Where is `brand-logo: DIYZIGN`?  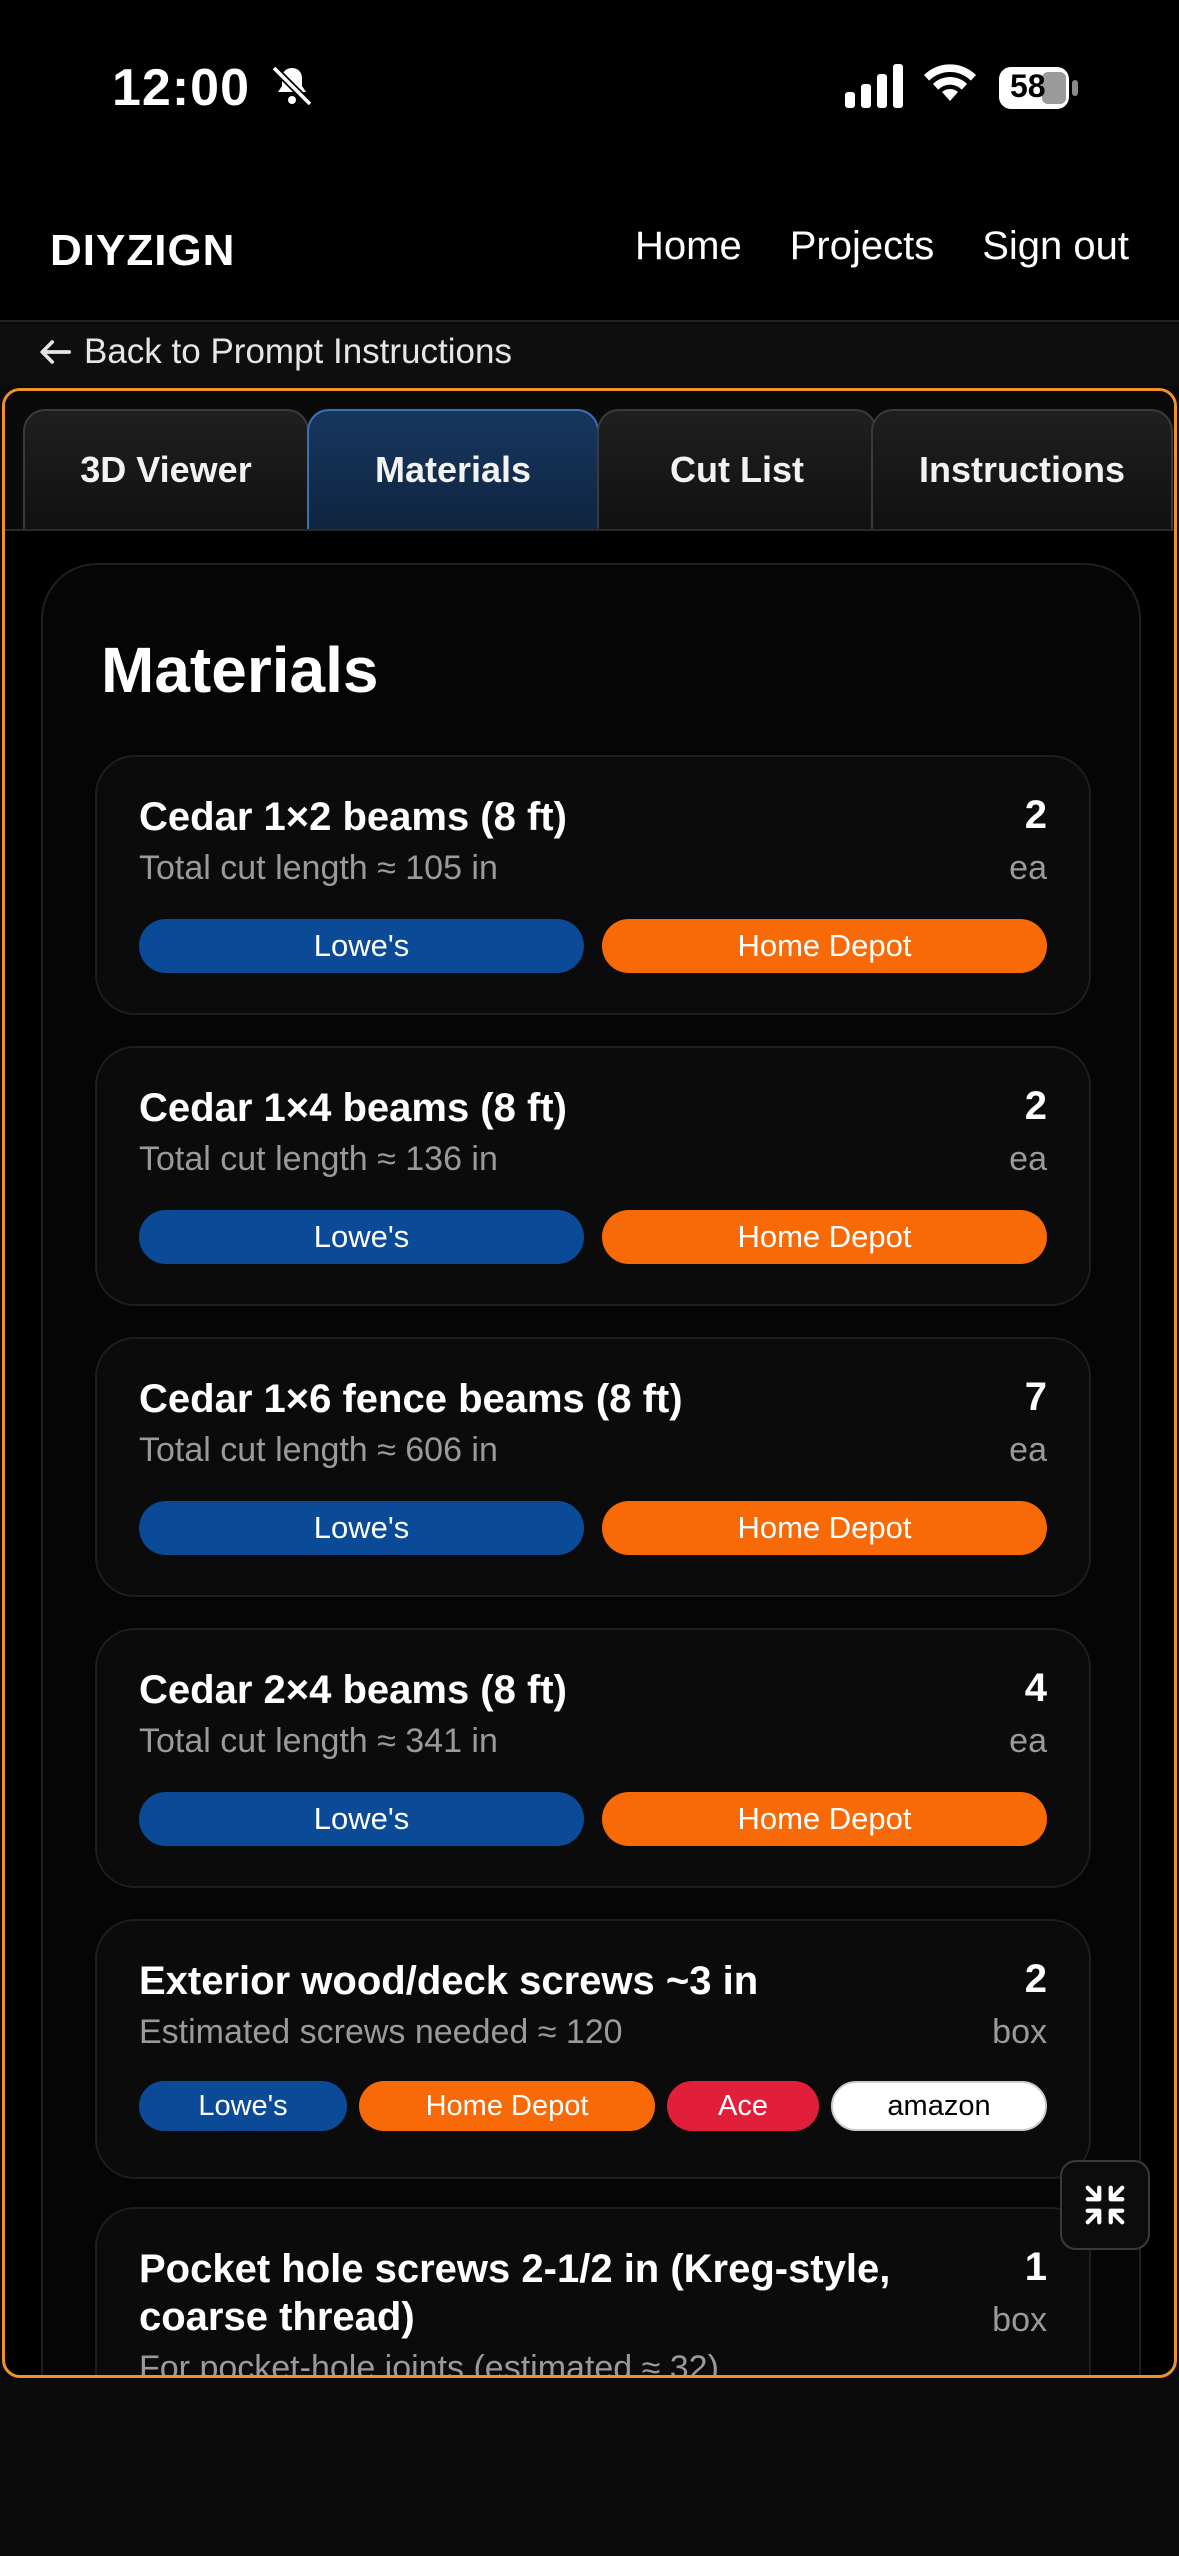 brand-logo: DIYZIGN is located at coordinates (142, 251).